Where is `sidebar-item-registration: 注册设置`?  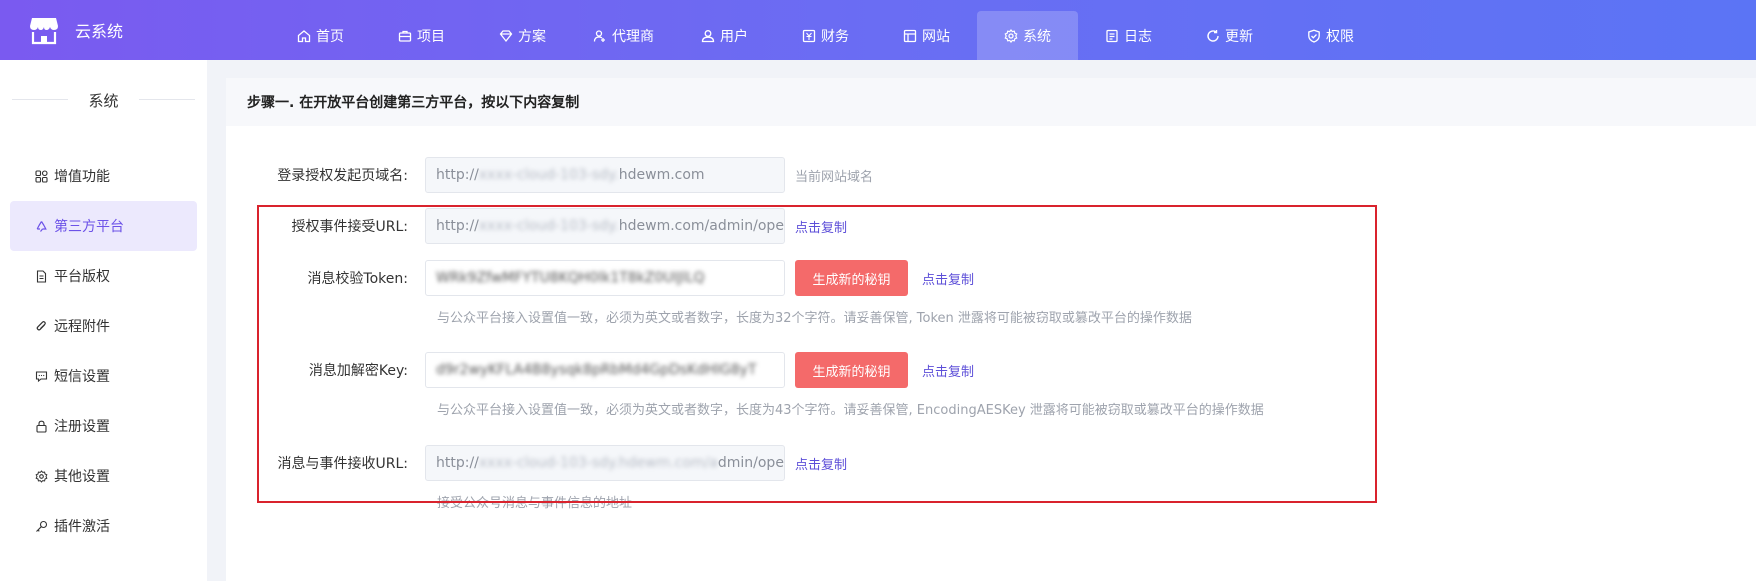 sidebar-item-registration: 注册设置 is located at coordinates (103, 426).